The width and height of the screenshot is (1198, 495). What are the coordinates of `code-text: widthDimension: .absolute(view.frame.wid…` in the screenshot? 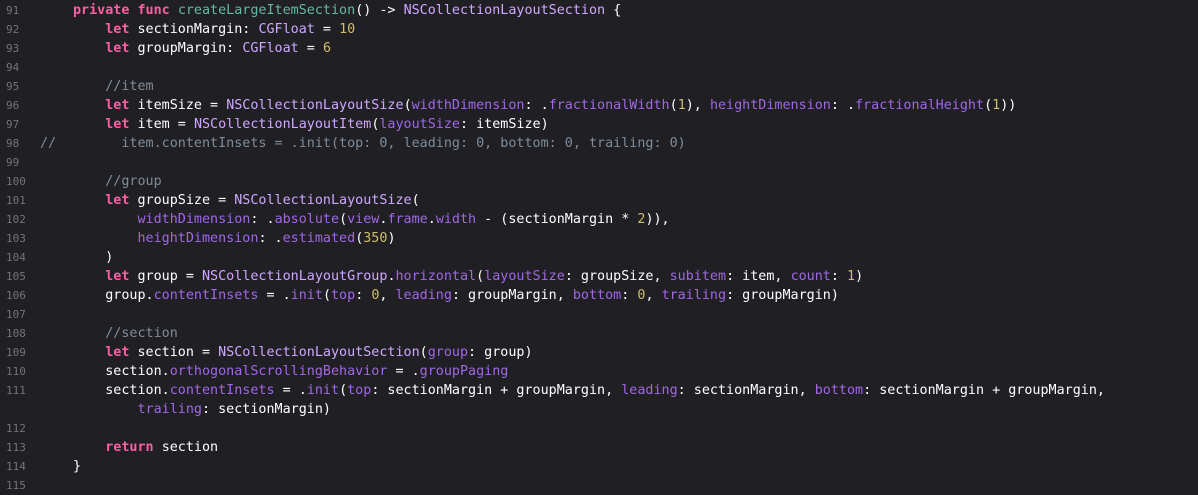 It's located at (371, 219).